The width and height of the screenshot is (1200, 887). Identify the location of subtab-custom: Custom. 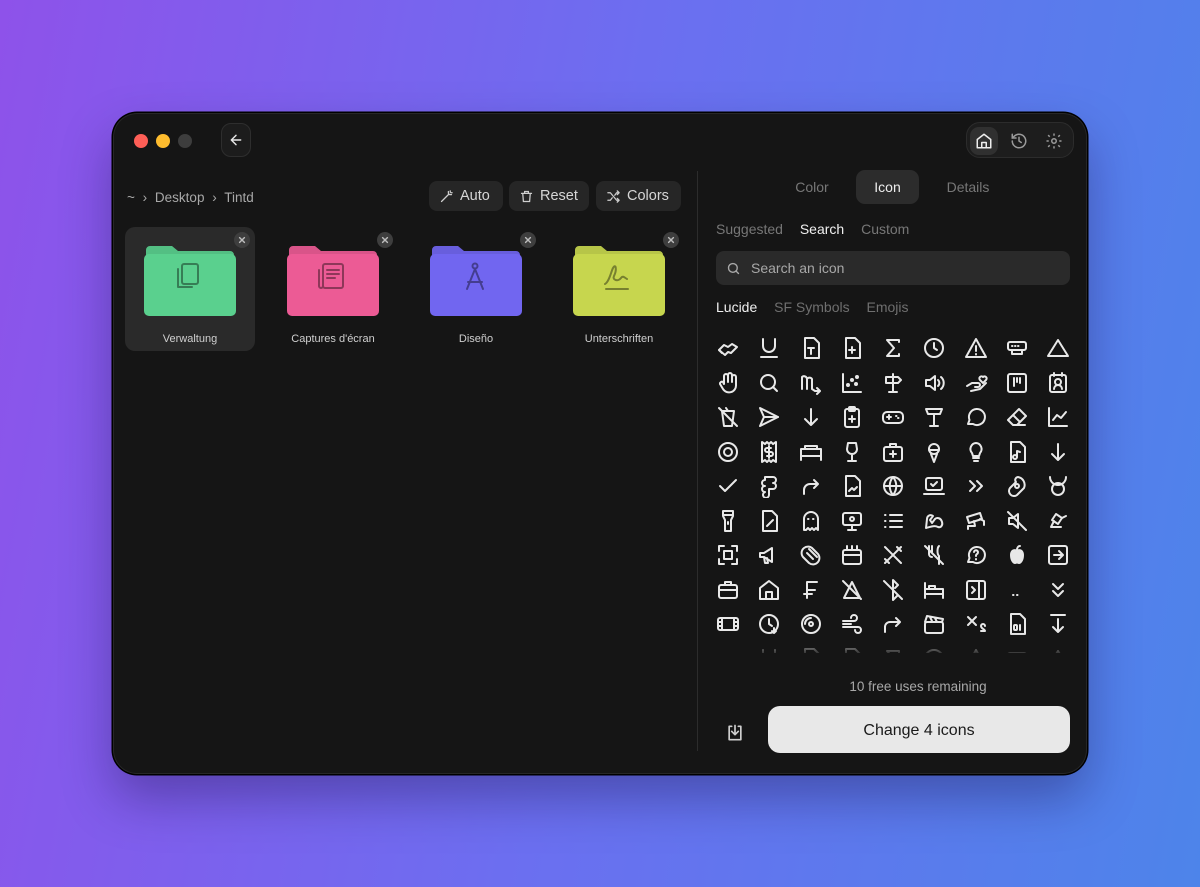
(885, 229).